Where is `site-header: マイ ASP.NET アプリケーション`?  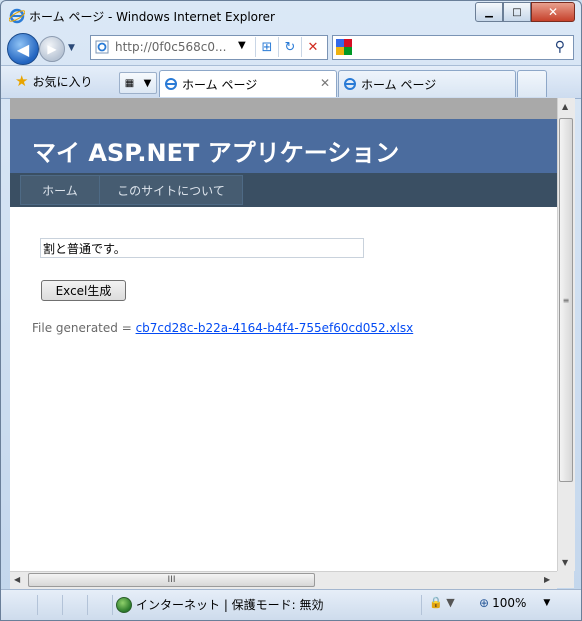 site-header: マイ ASP.NET アプリケーション is located at coordinates (283, 146).